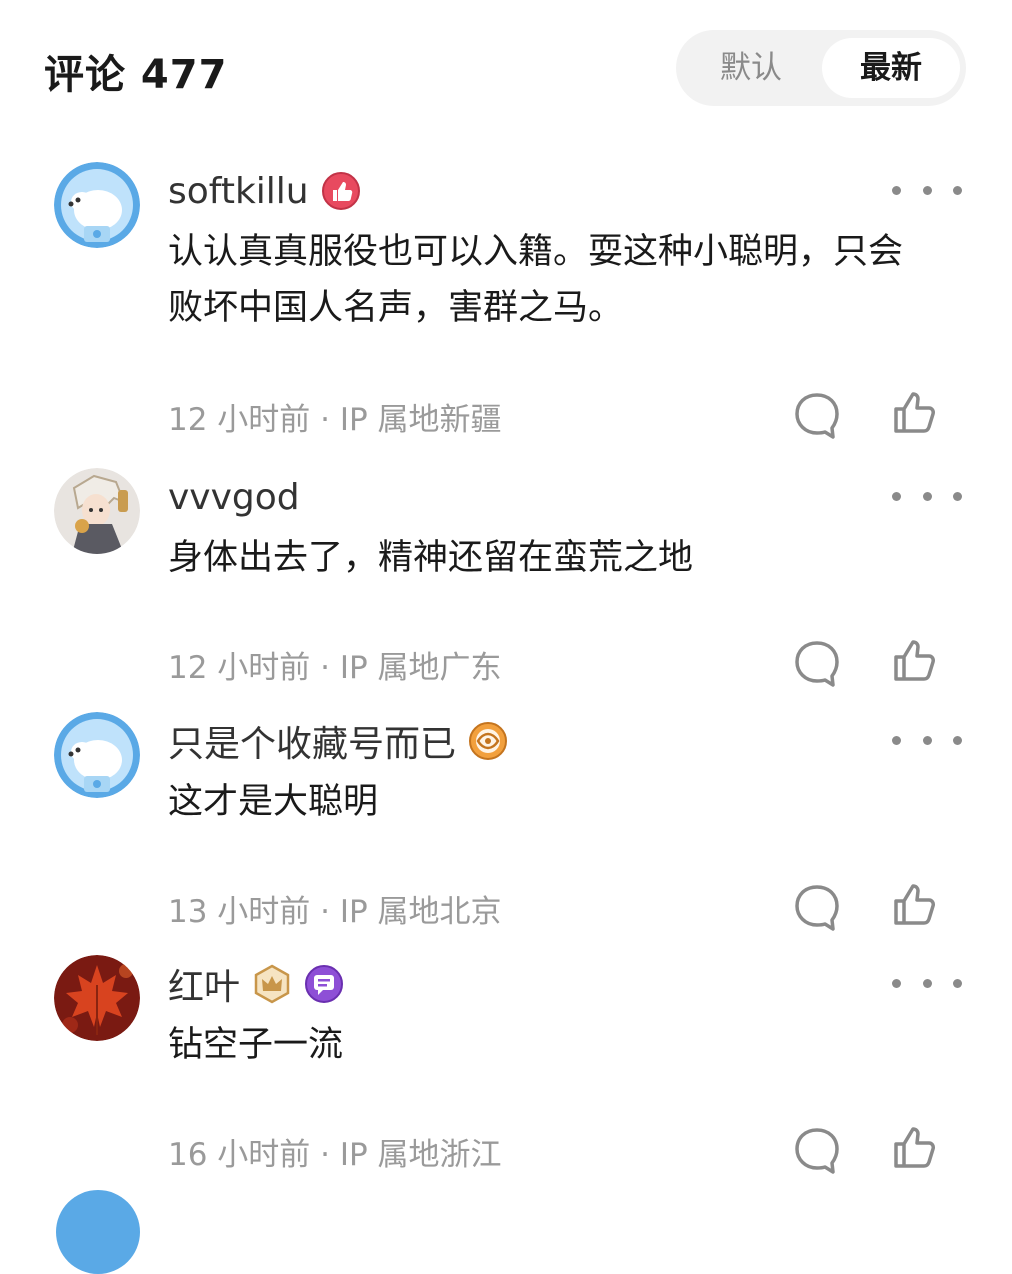  What do you see at coordinates (335, 668) in the screenshot?
I see `comment-meta: 12 小时前 · IP 属地广东` at bounding box center [335, 668].